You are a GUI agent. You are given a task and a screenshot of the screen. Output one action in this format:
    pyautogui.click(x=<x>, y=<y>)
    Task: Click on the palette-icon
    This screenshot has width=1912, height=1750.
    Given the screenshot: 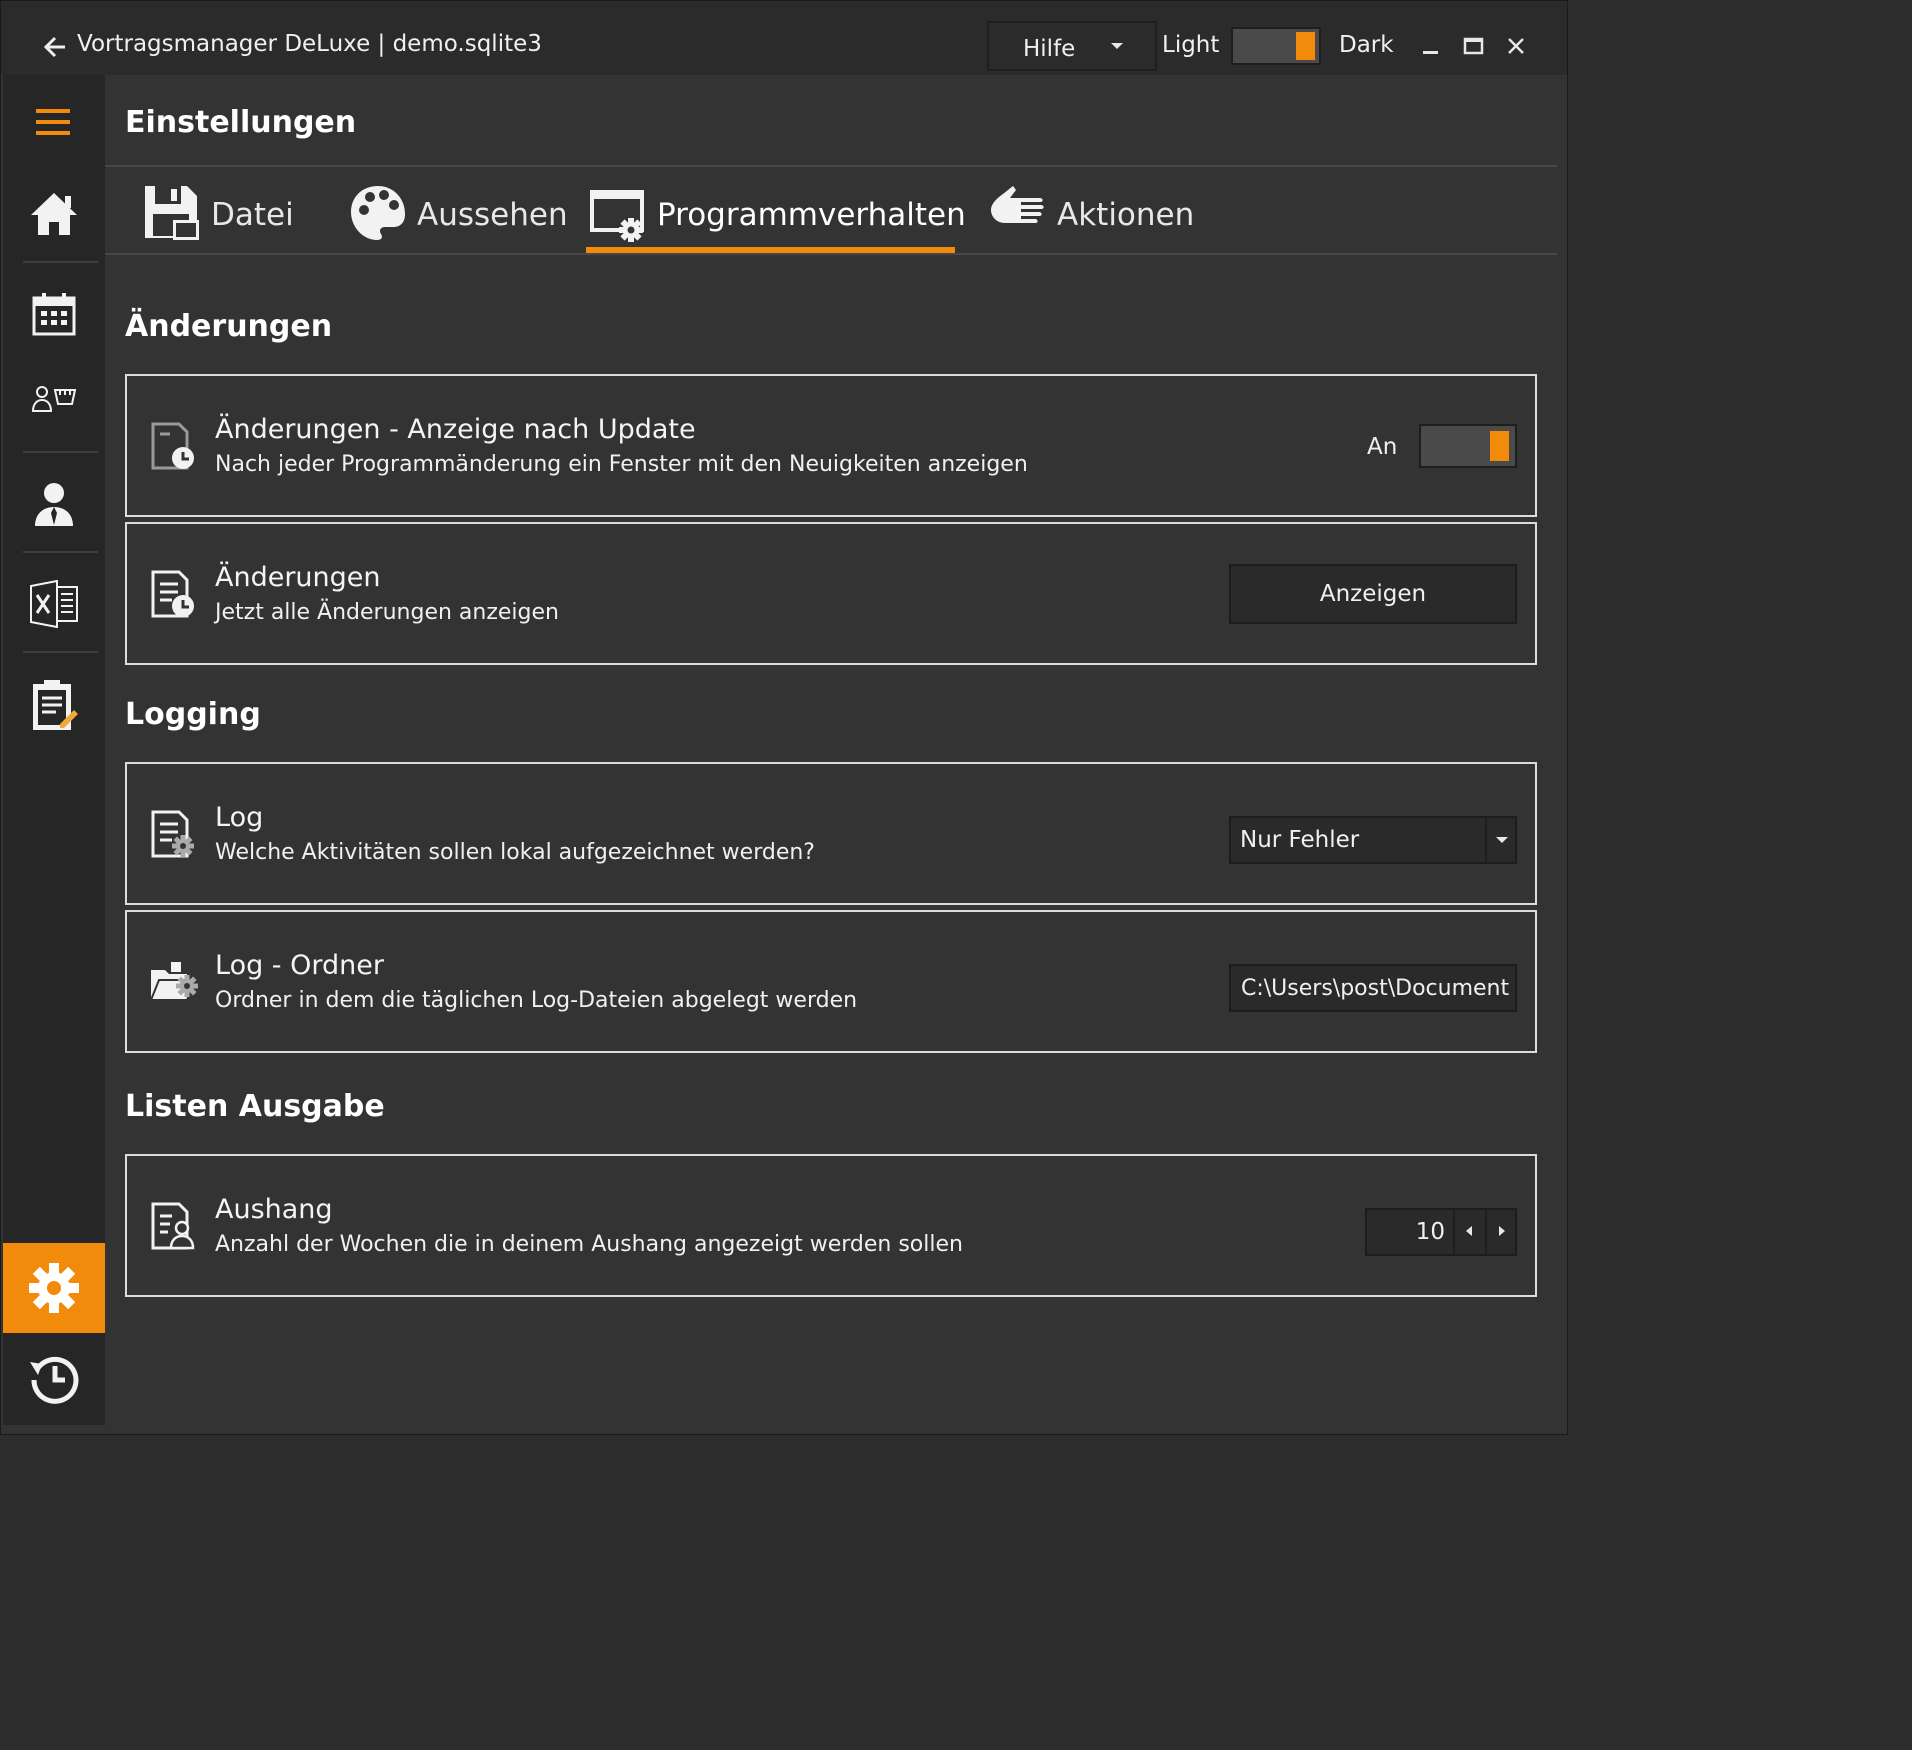 What is the action you would take?
    pyautogui.click(x=378, y=215)
    